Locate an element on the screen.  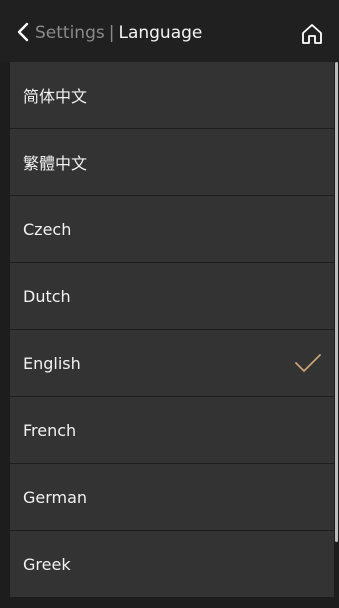
language-item-german: German is located at coordinates (172, 497).